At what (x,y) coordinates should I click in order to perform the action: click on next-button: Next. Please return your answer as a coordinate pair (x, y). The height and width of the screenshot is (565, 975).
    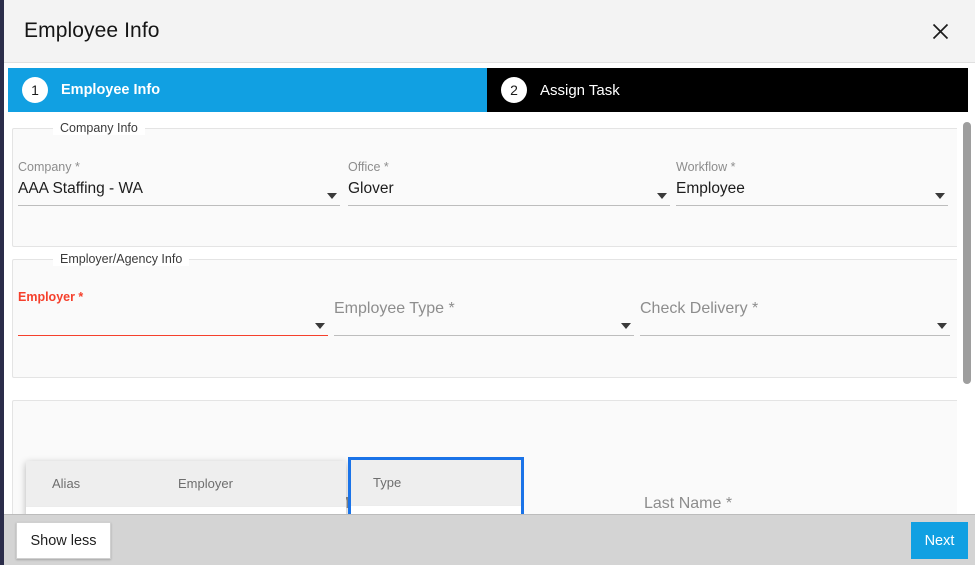
    Looking at the image, I should click on (939, 540).